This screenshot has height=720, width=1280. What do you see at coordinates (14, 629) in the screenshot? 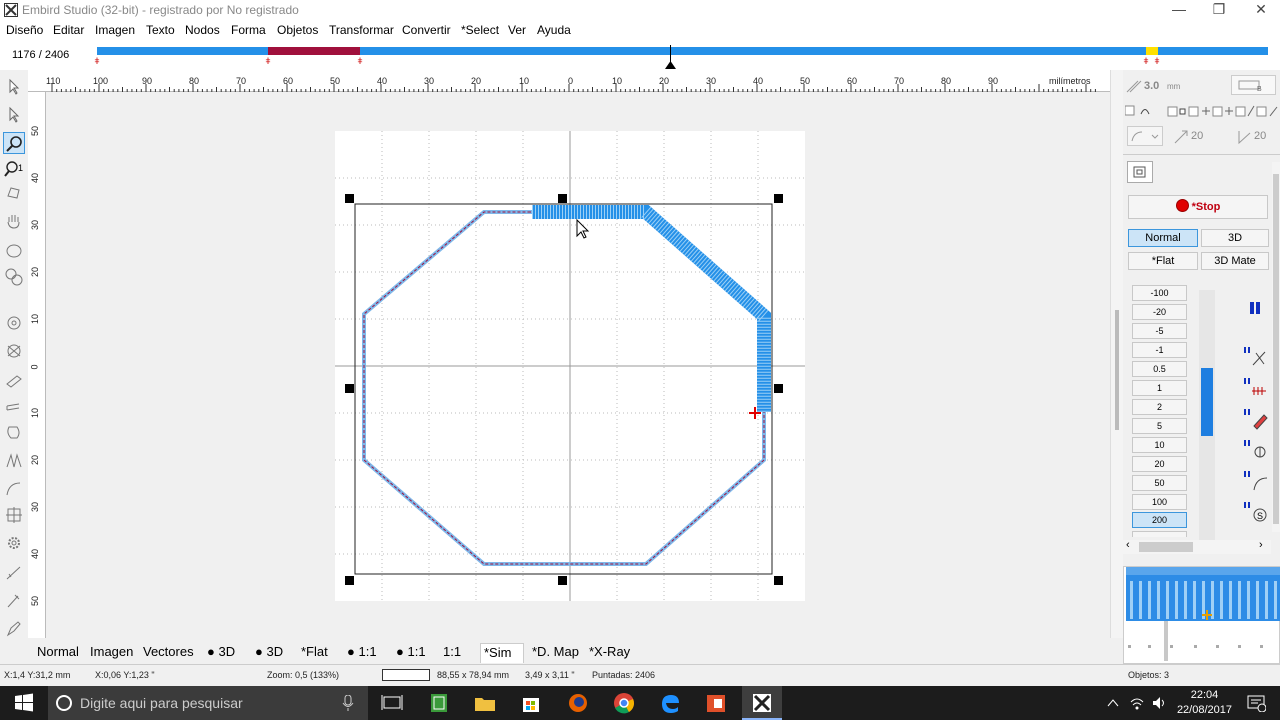
I see `ruler-tool` at bounding box center [14, 629].